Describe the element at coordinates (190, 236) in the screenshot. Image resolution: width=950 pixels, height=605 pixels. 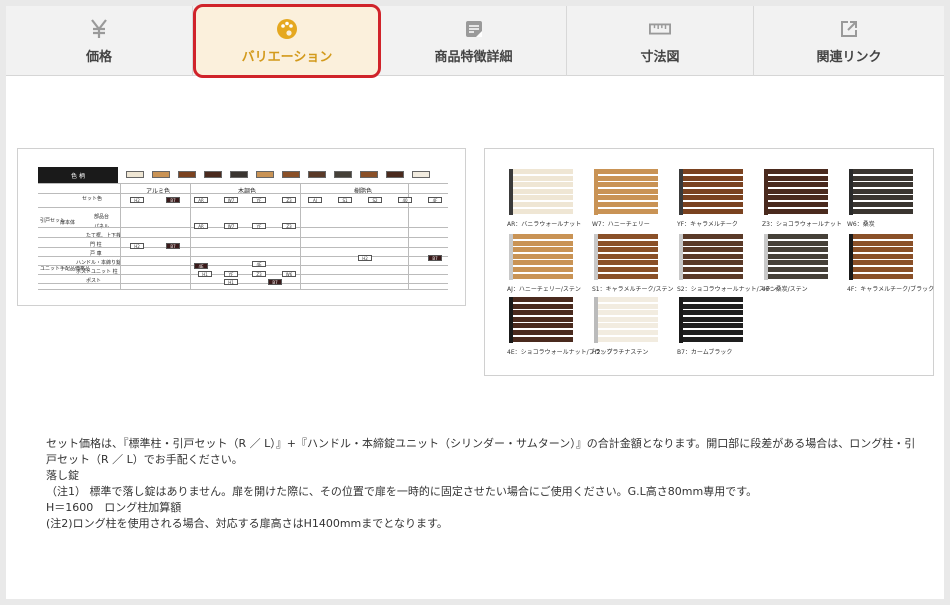
I see `table-col-line` at that location.